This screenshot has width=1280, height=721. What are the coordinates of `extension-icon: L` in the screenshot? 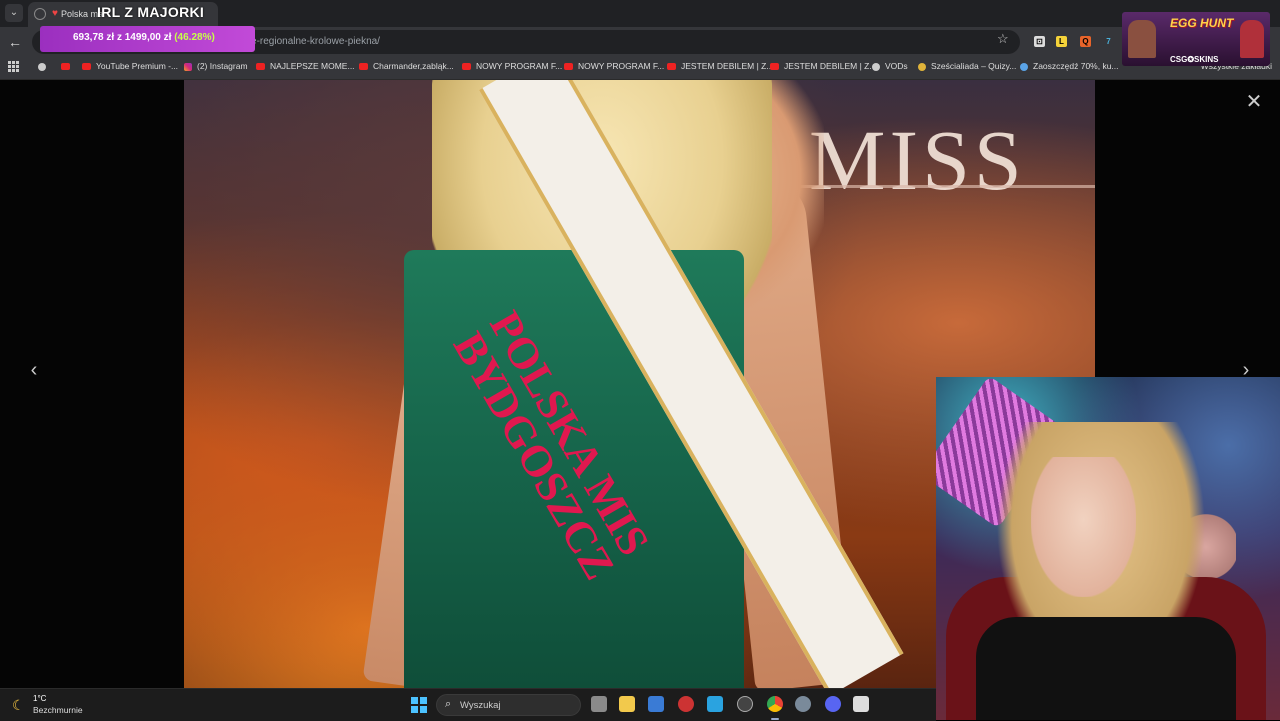 It's located at (1061, 41).